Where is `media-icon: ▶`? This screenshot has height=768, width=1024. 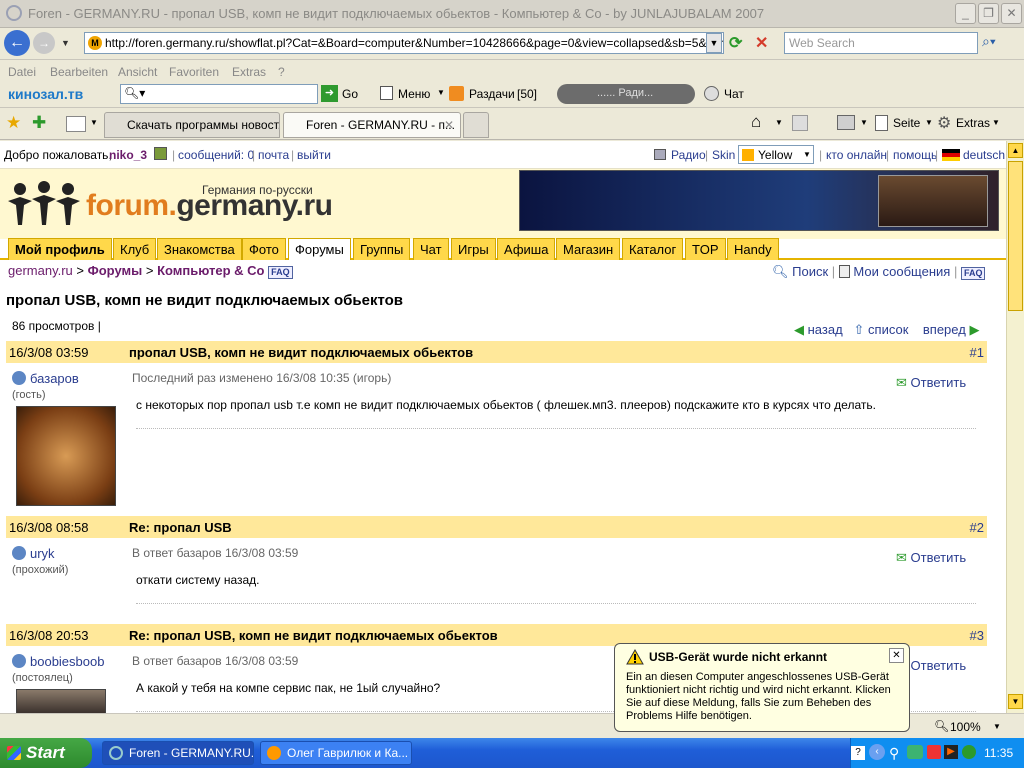 media-icon: ▶ is located at coordinates (951, 752).